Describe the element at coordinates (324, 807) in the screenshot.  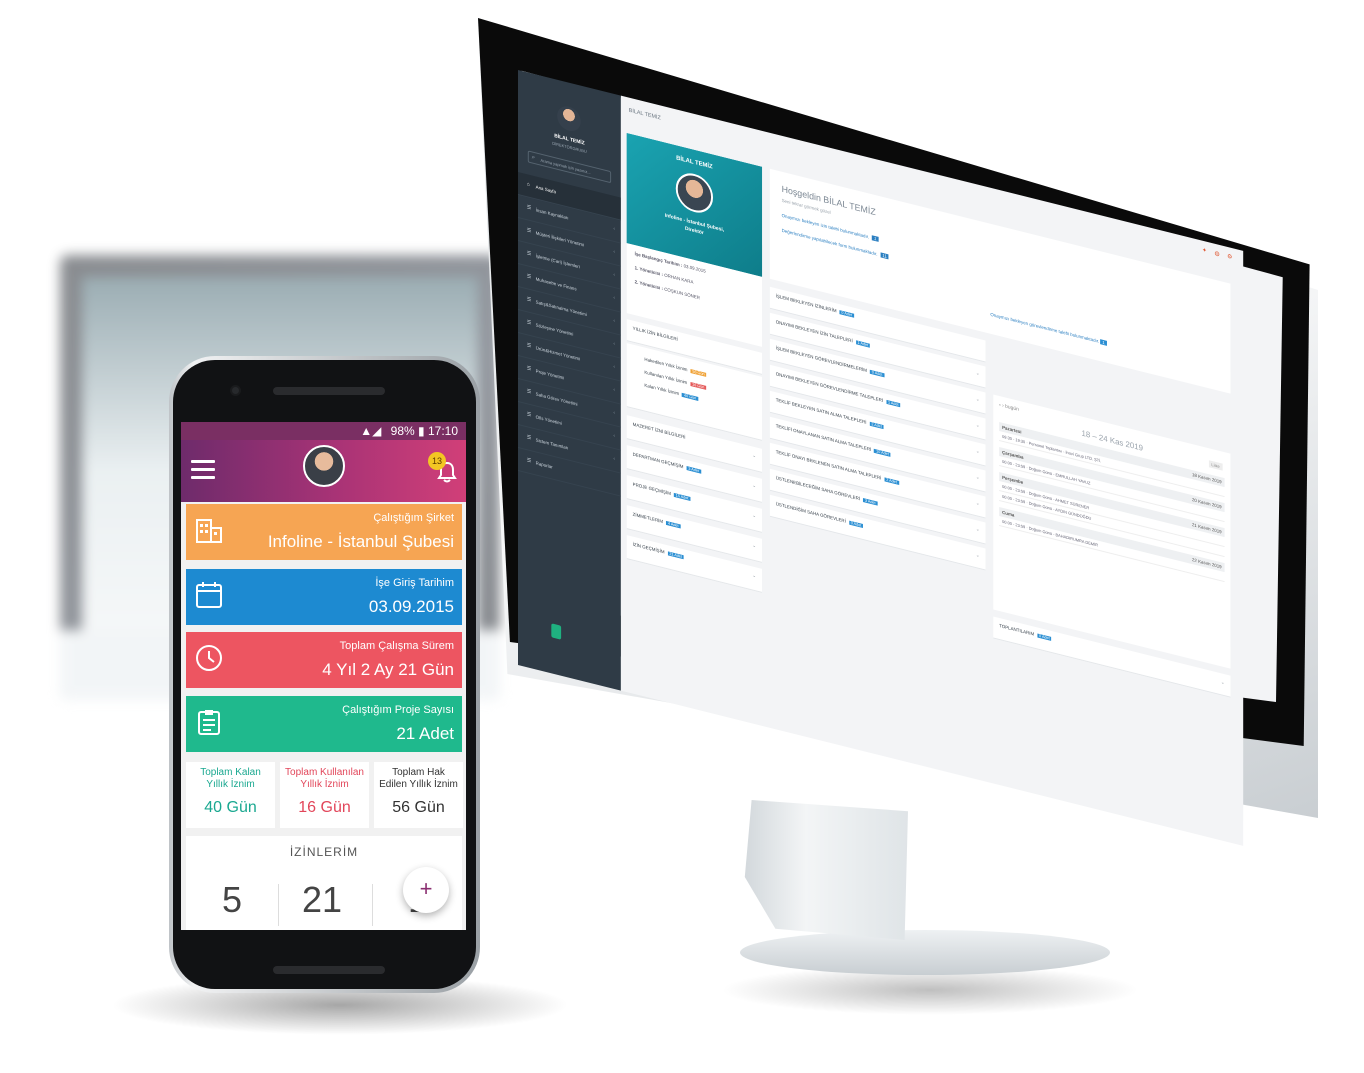
I see `stat-value: 16 Gün` at that location.